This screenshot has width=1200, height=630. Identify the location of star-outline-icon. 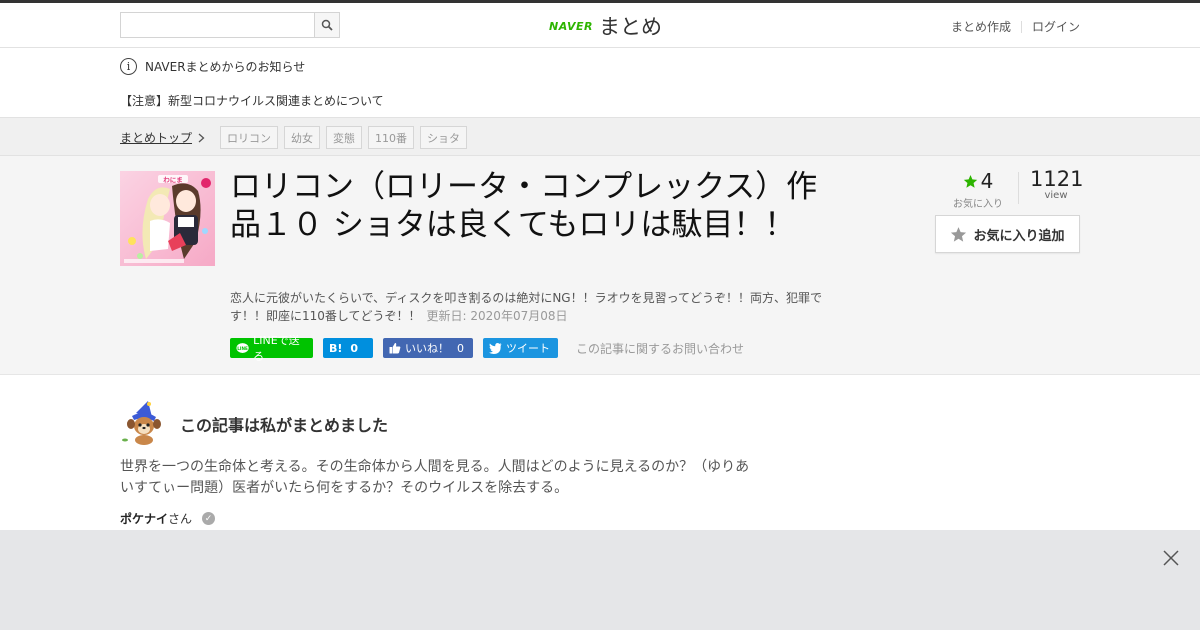
(959, 234).